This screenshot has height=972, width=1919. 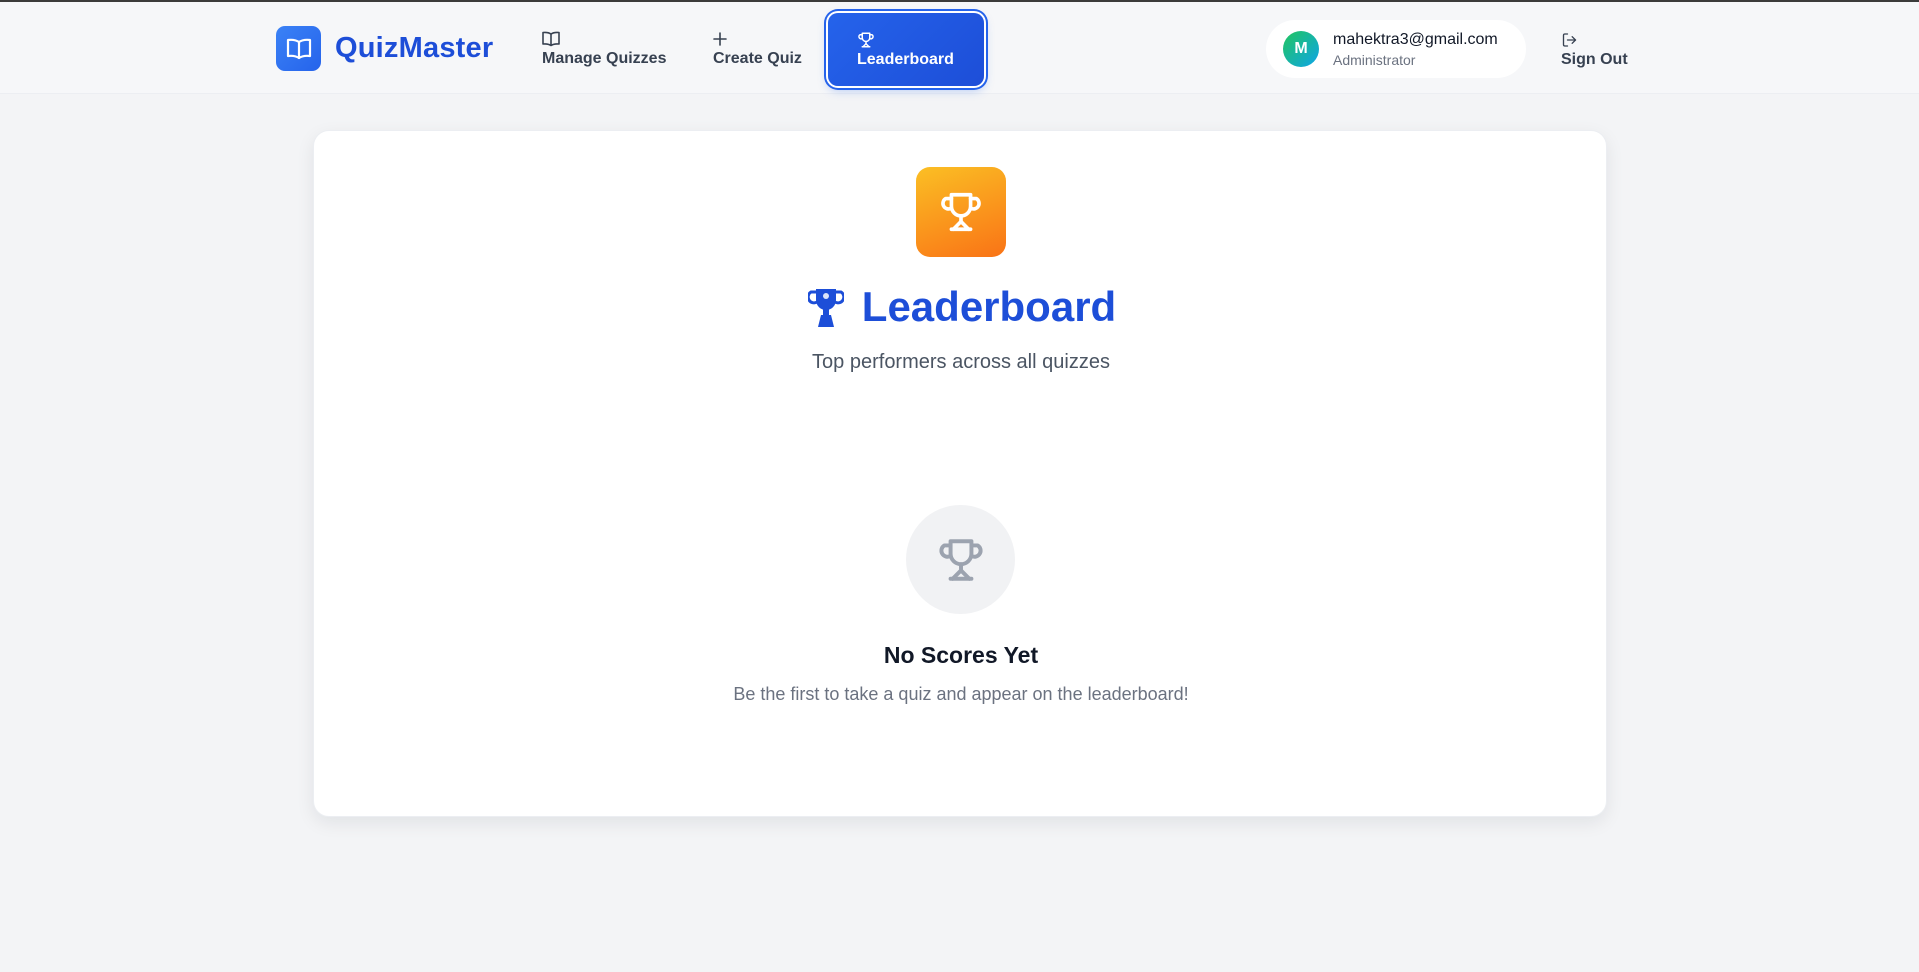 I want to click on sign-out-label: Sign Out, so click(x=1594, y=59).